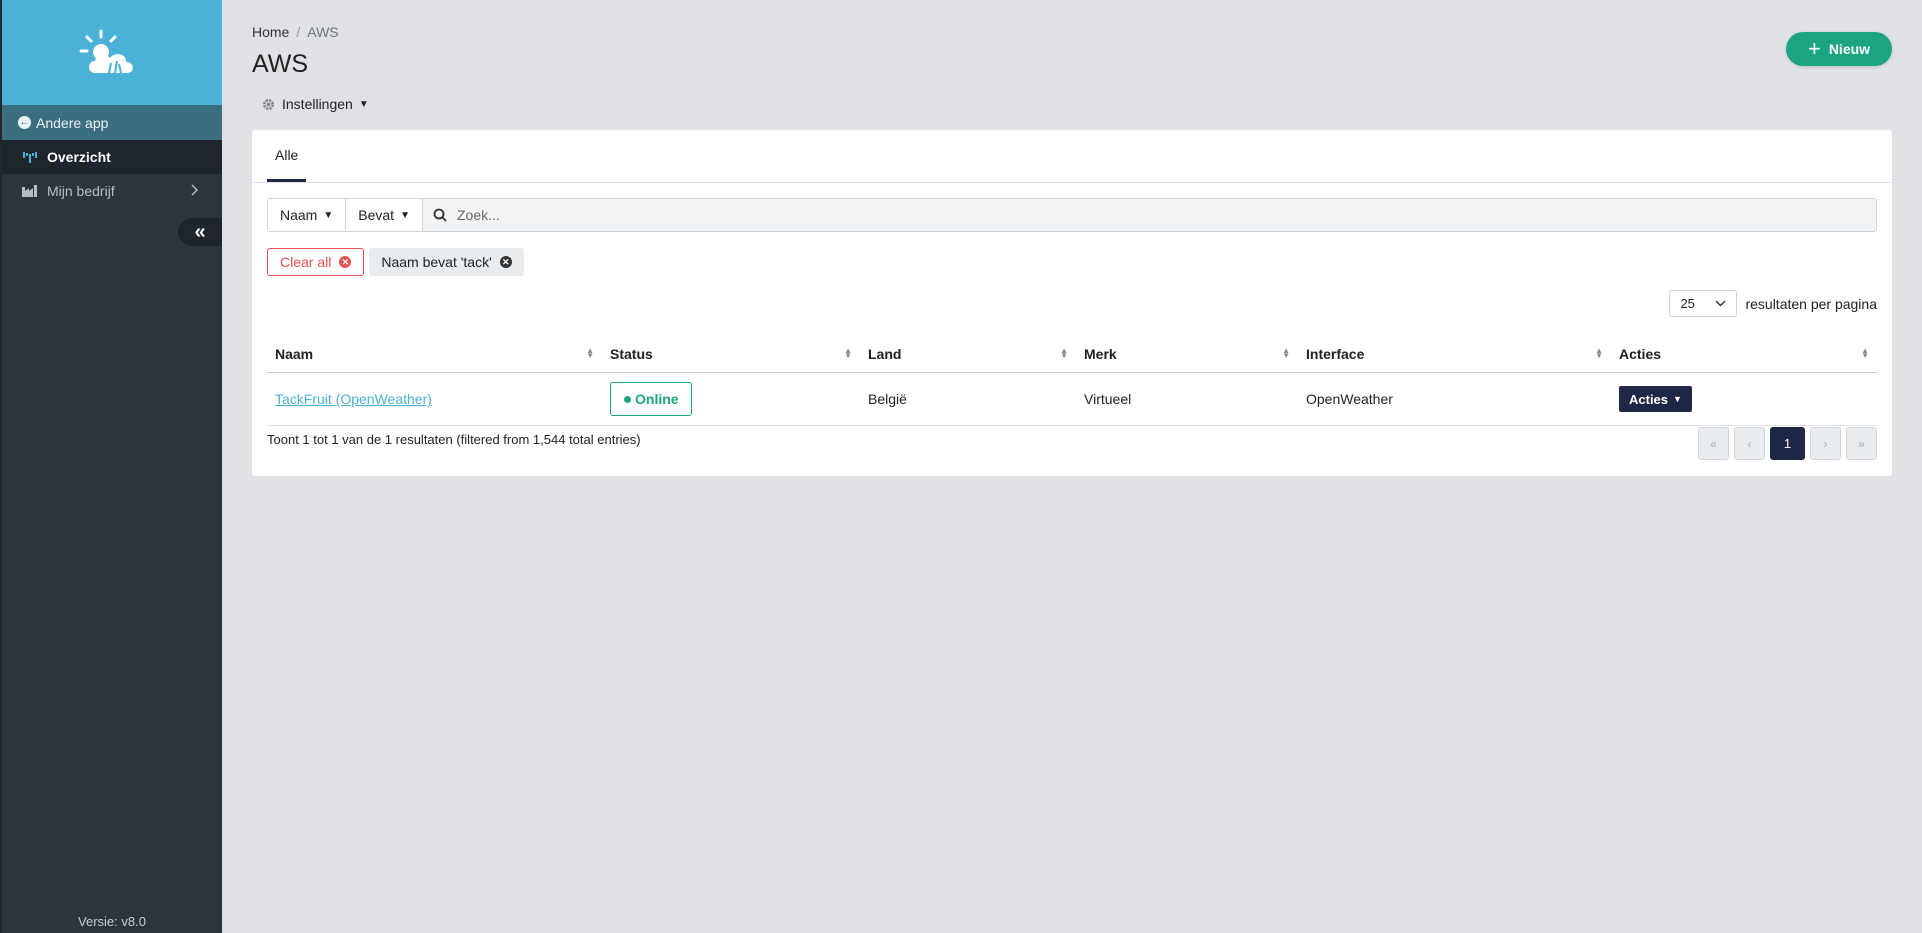 The height and width of the screenshot is (933, 1922). I want to click on search-icon, so click(440, 215).